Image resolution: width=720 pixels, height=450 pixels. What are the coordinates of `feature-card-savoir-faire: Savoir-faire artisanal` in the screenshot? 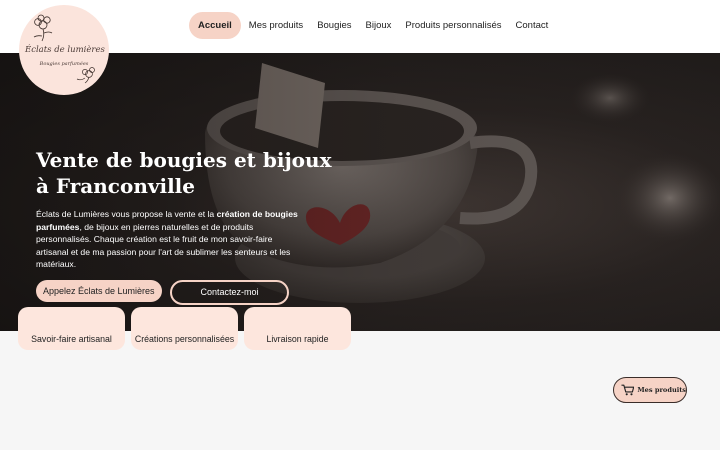 It's located at (71, 328).